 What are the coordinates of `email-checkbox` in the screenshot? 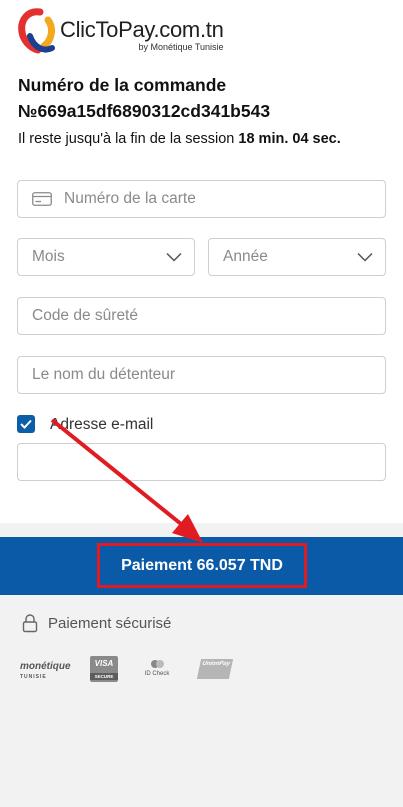 It's located at (26, 424).